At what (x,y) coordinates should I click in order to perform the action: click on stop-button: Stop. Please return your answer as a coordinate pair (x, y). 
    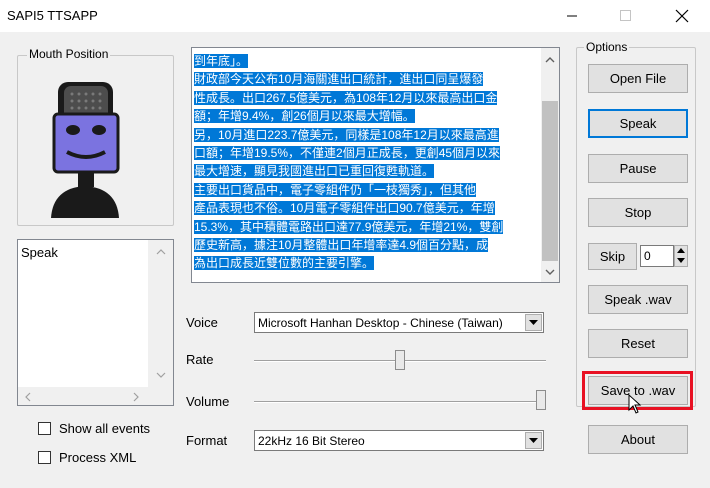
    Looking at the image, I should click on (638, 212).